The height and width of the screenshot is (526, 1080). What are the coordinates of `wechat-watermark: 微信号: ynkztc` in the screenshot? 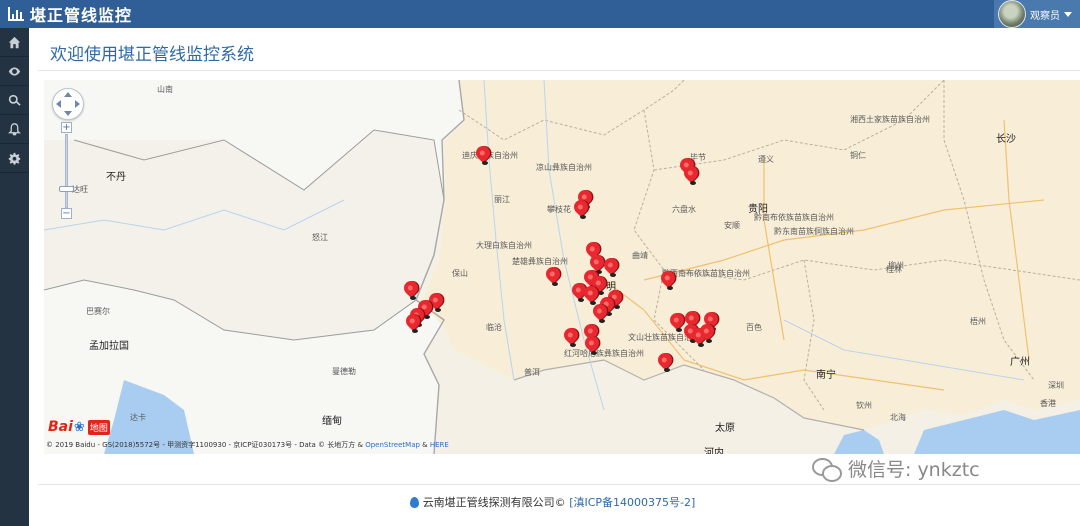 It's located at (896, 468).